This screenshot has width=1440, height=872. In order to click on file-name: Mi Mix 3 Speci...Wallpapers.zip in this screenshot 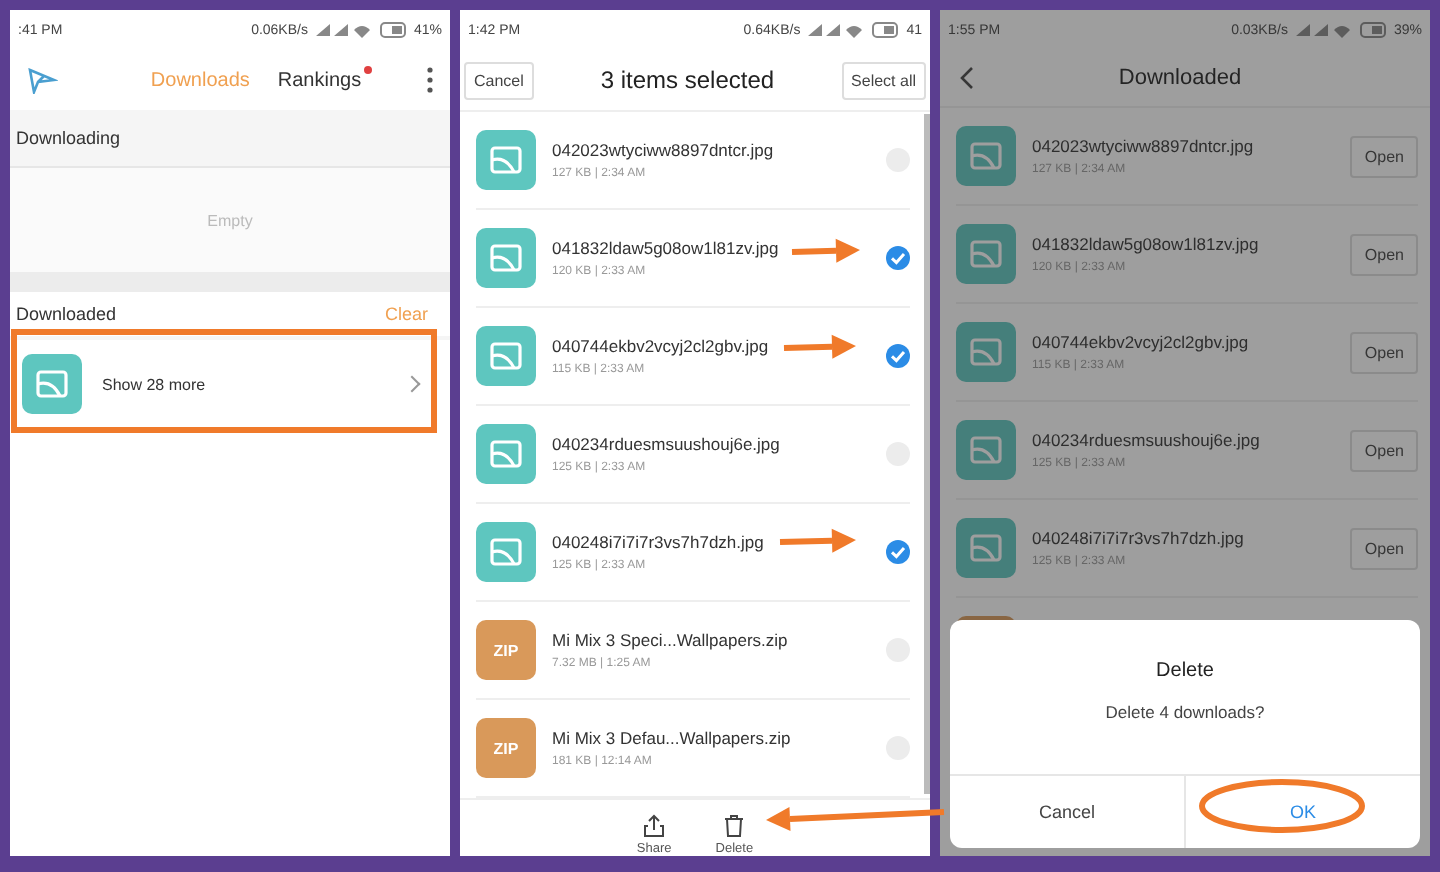, I will do `click(670, 640)`.